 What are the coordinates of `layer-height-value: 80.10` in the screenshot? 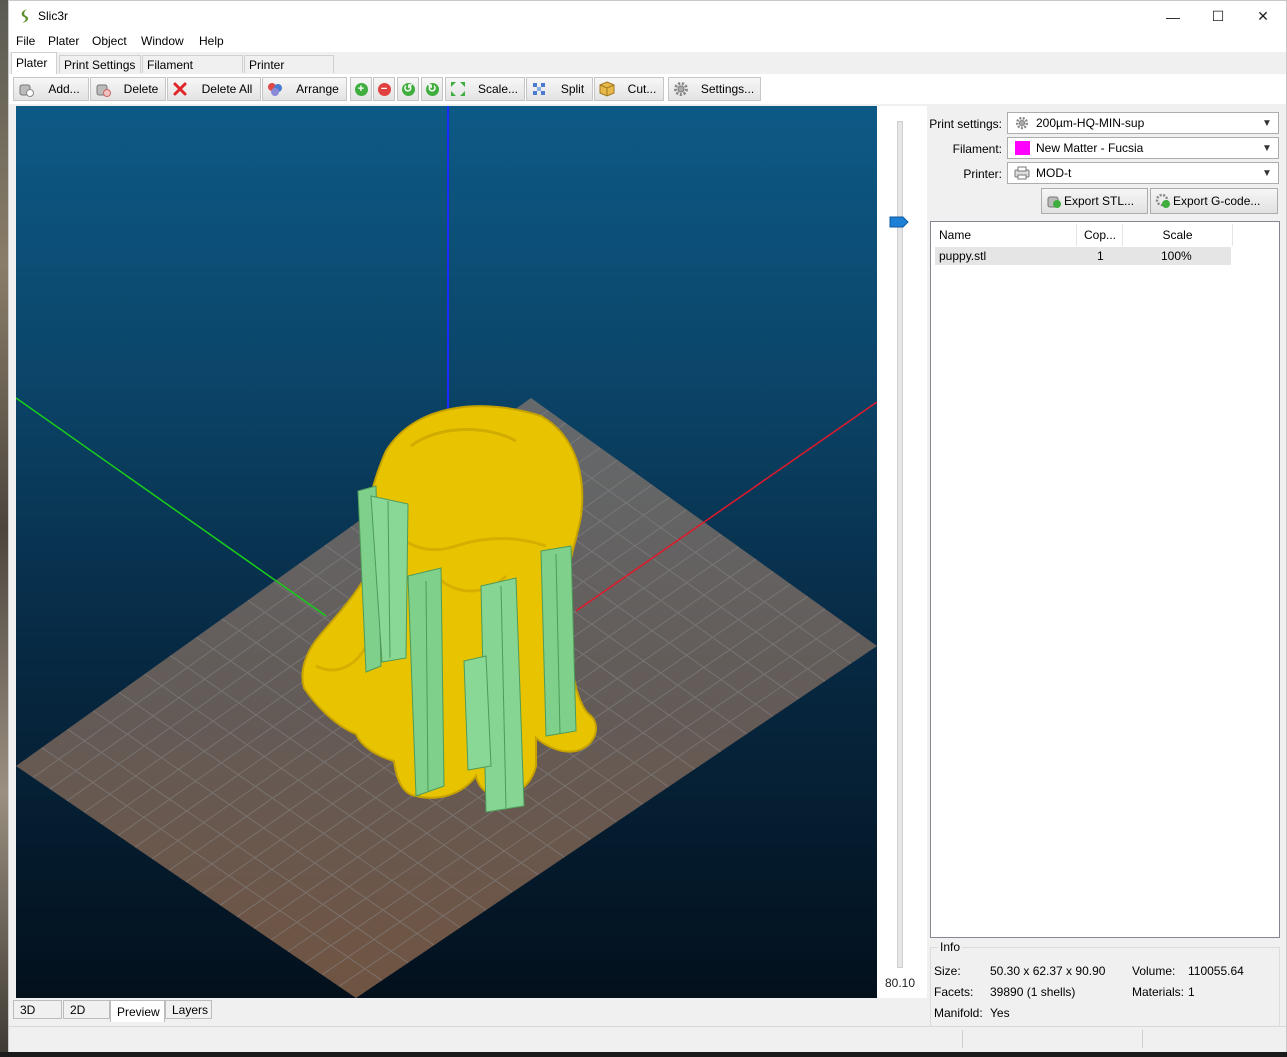 It's located at (900, 983).